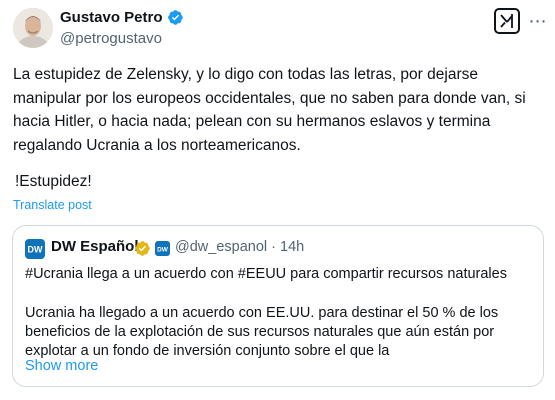  I want to click on quoted-author-name: DW Español, so click(95, 246).